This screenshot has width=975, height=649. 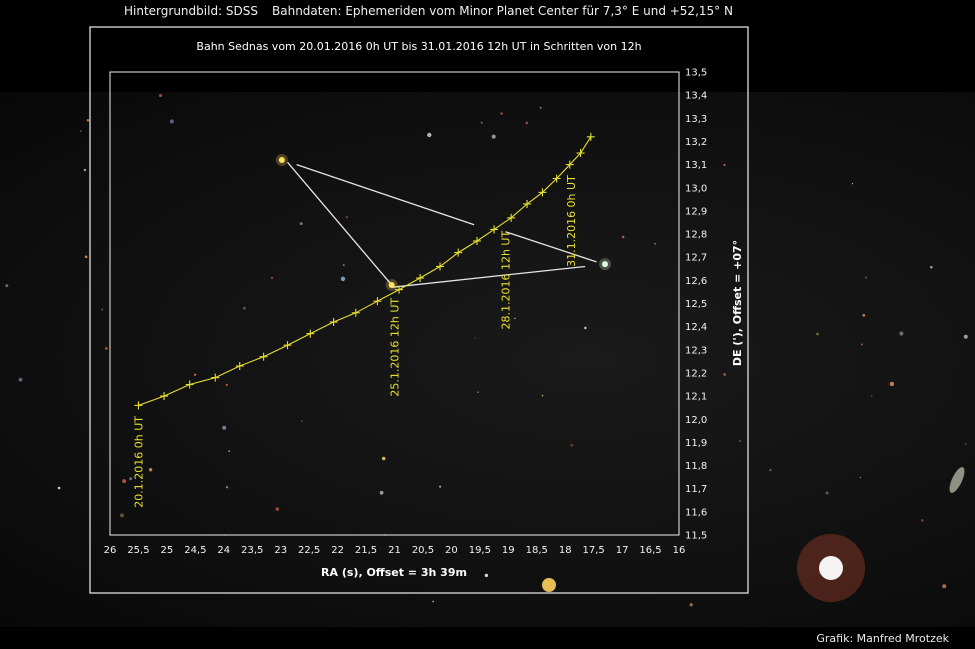 What do you see at coordinates (696, 188) in the screenshot?
I see `y-tick-label: 13,0` at bounding box center [696, 188].